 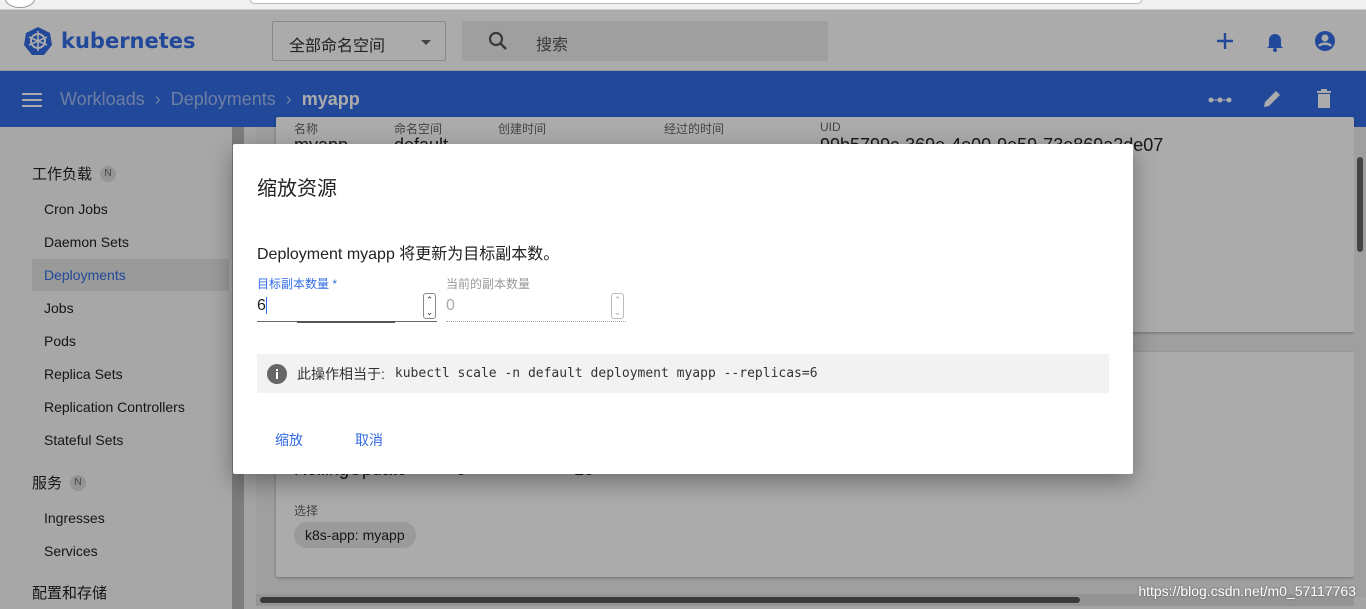 I want to click on dialog-message: Deployment myapp 将更新为目标副本数。, so click(x=408, y=254).